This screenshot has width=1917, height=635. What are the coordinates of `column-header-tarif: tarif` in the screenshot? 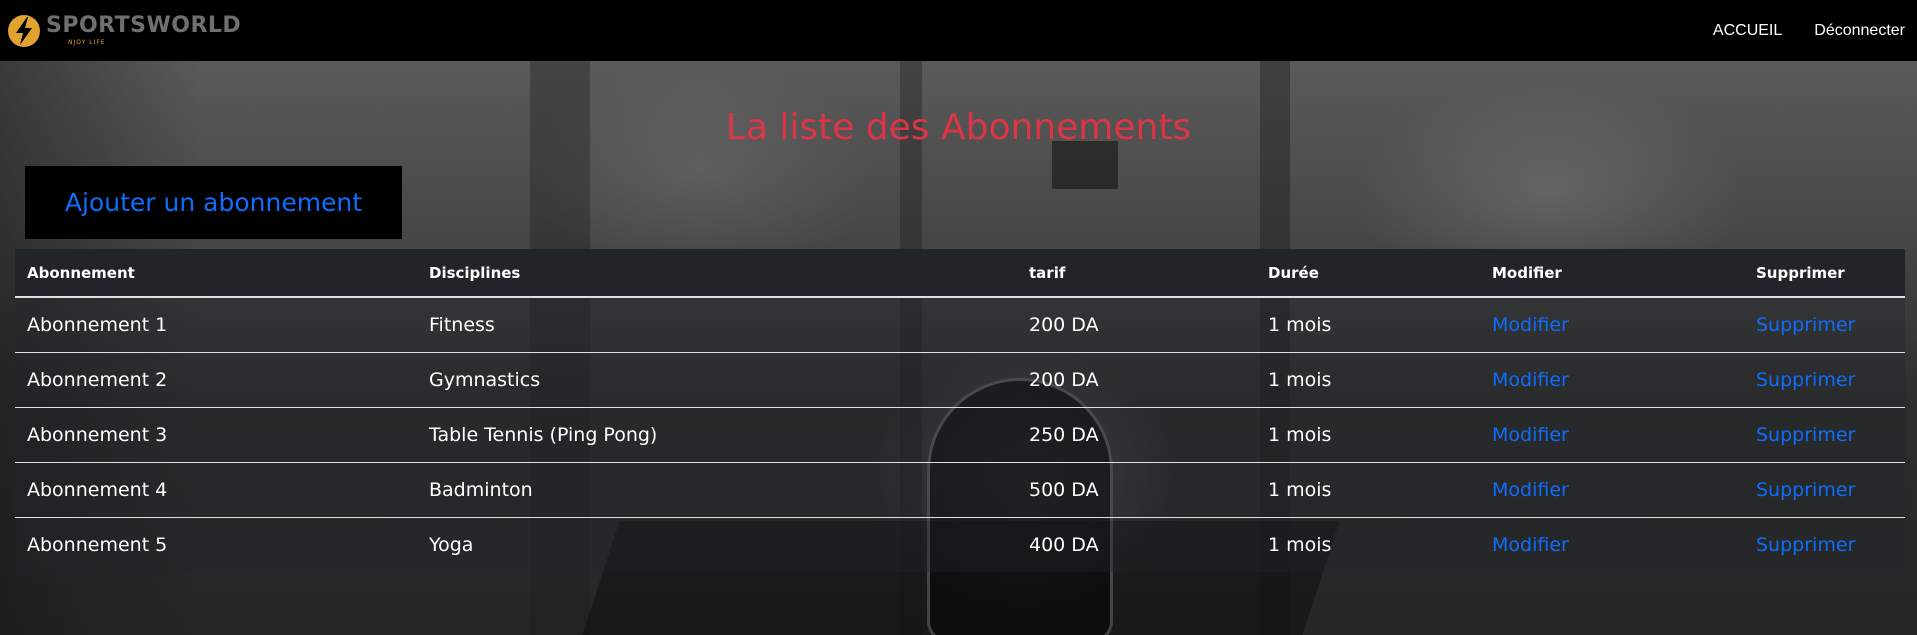 It's located at (1047, 272).